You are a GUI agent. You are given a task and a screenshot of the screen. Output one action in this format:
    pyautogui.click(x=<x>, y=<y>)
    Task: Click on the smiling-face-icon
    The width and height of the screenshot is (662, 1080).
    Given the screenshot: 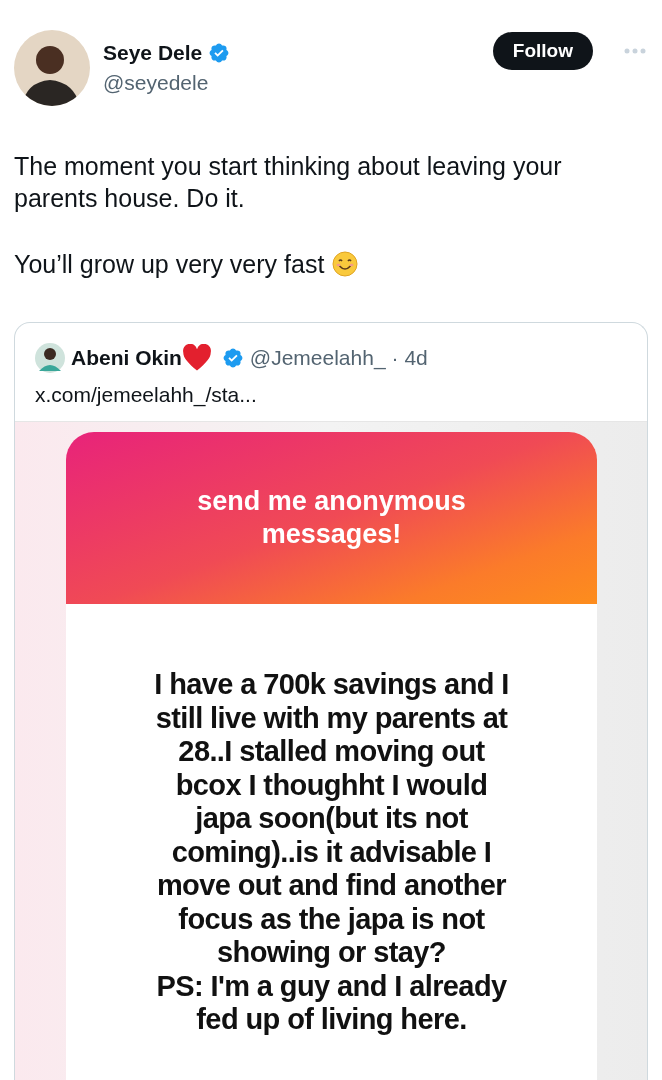 What is the action you would take?
    pyautogui.click(x=345, y=264)
    